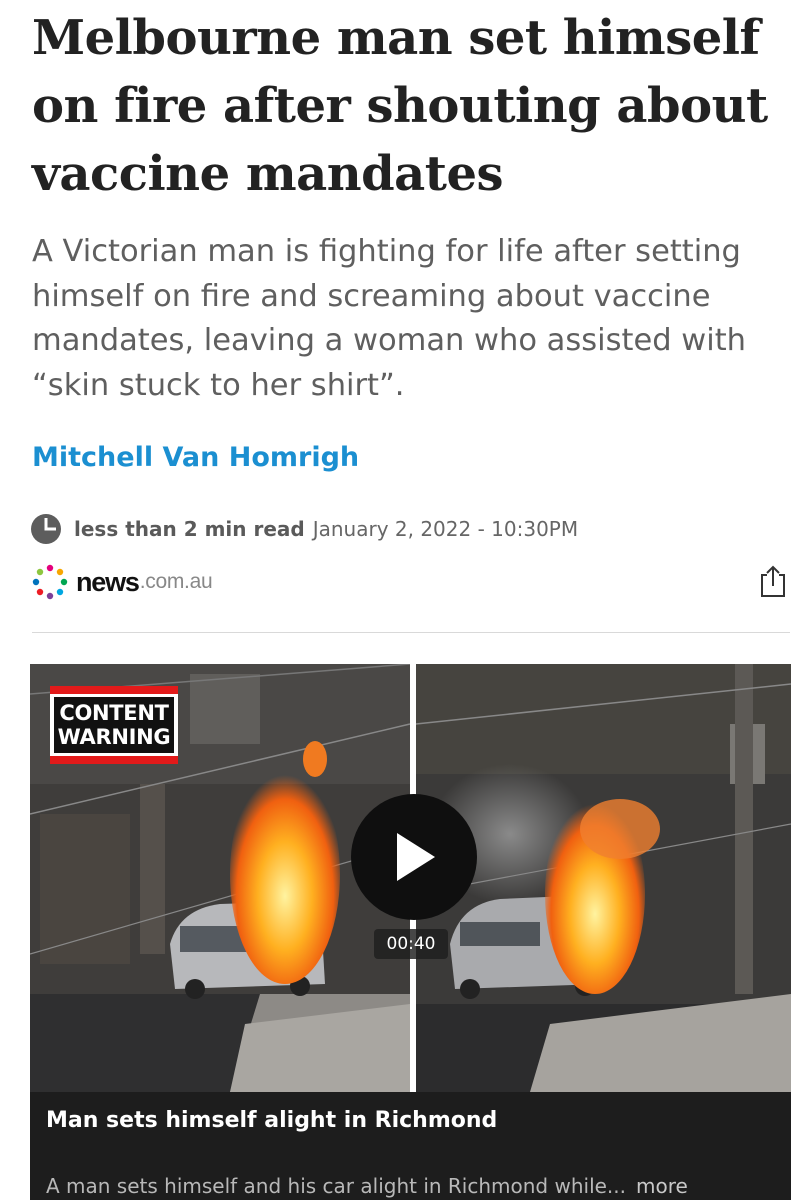  Describe the element at coordinates (50, 582) in the screenshot. I see `news-dots-logo-icon` at that location.